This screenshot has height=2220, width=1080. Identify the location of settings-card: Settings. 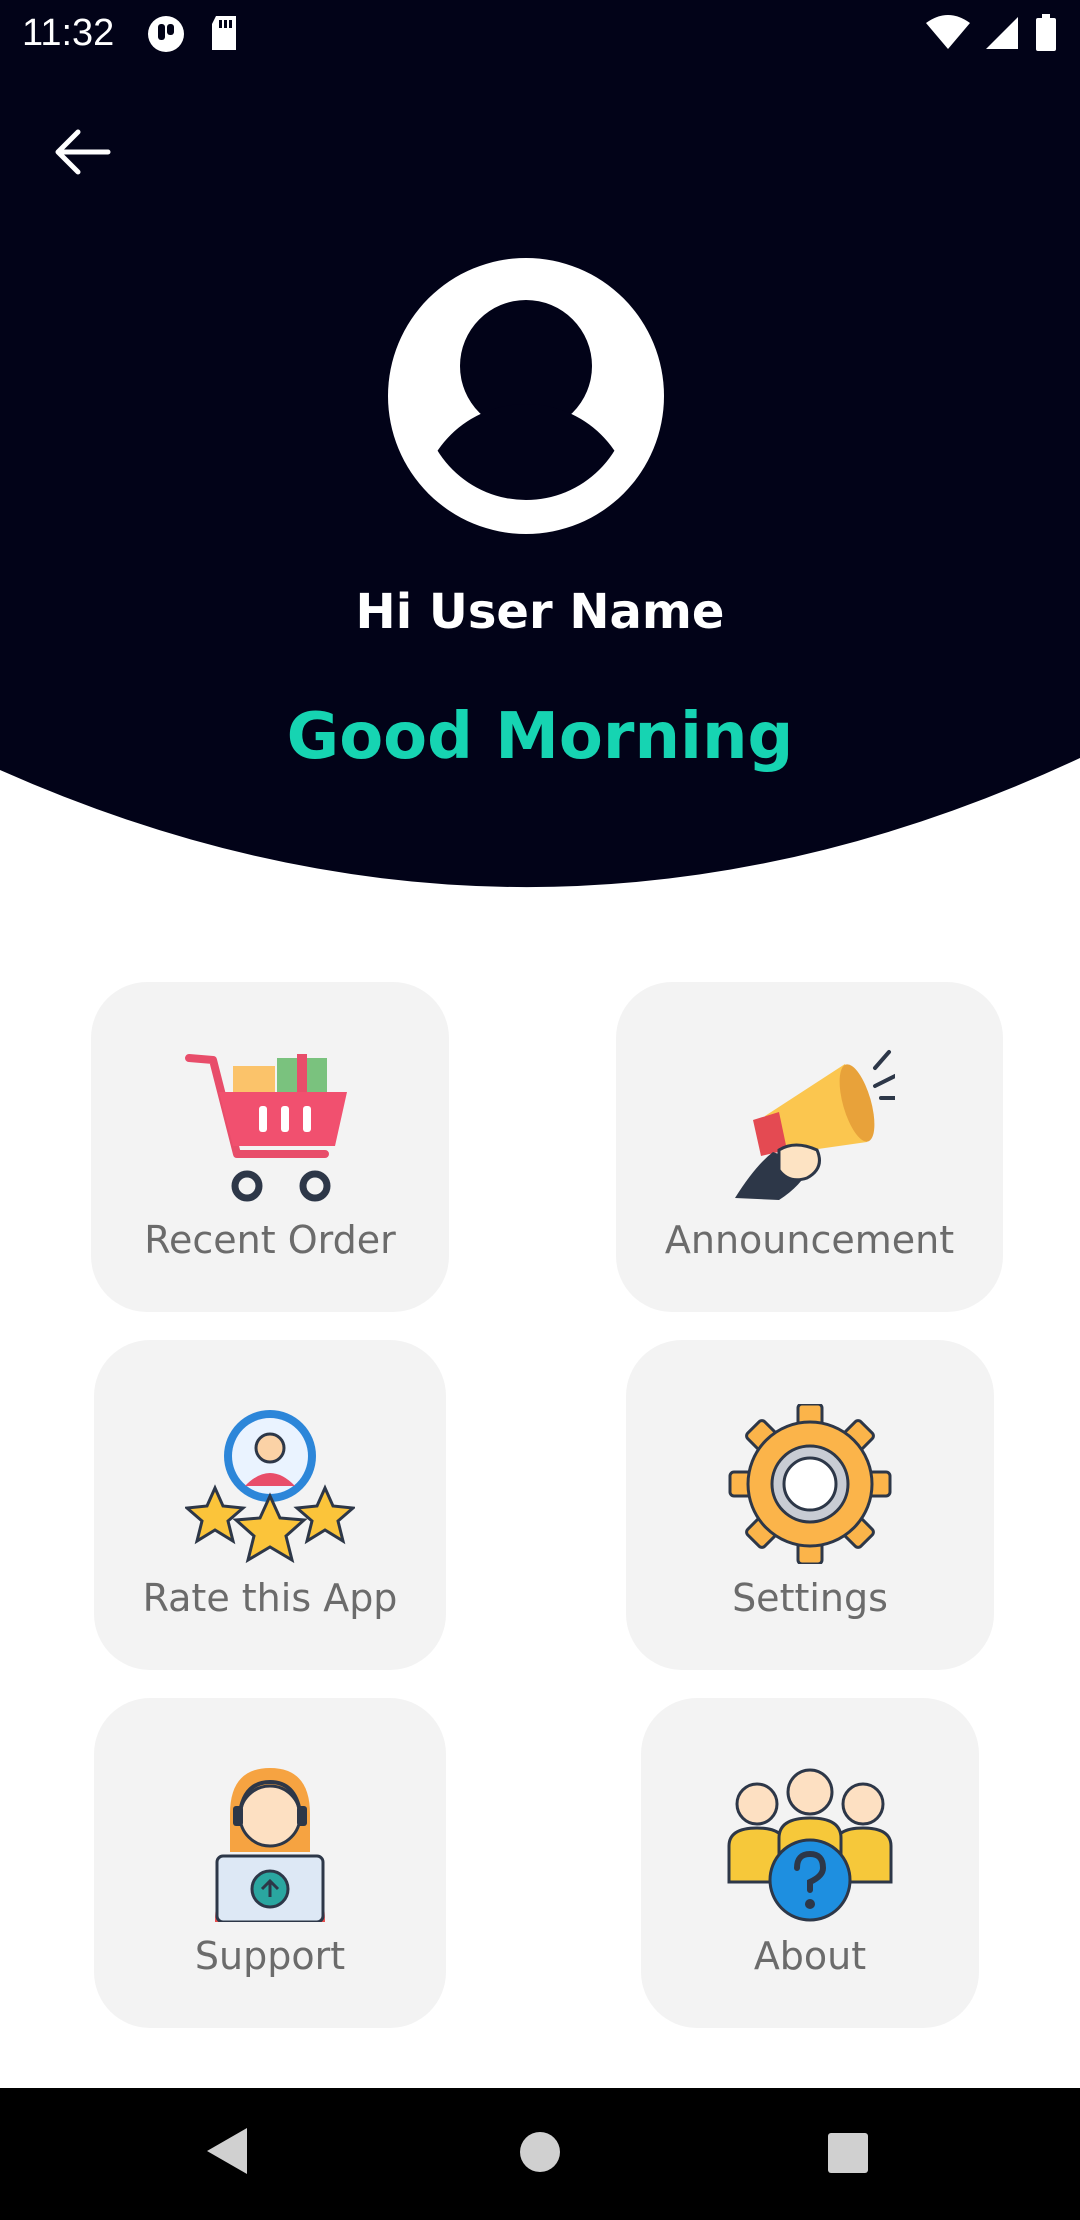
(810, 1505).